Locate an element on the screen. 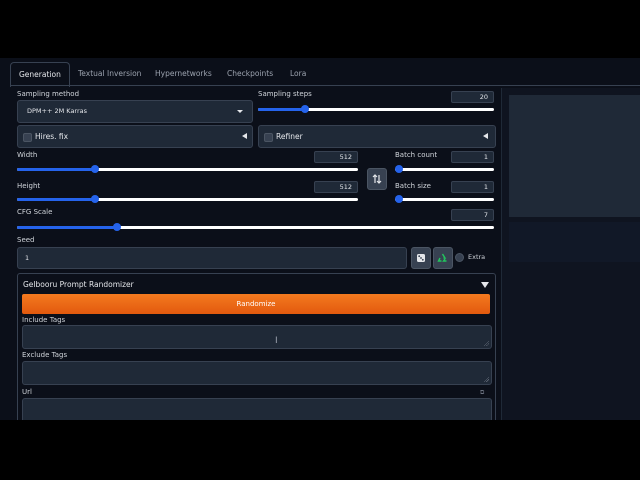  copy-icon: ⧉ is located at coordinates (482, 393).